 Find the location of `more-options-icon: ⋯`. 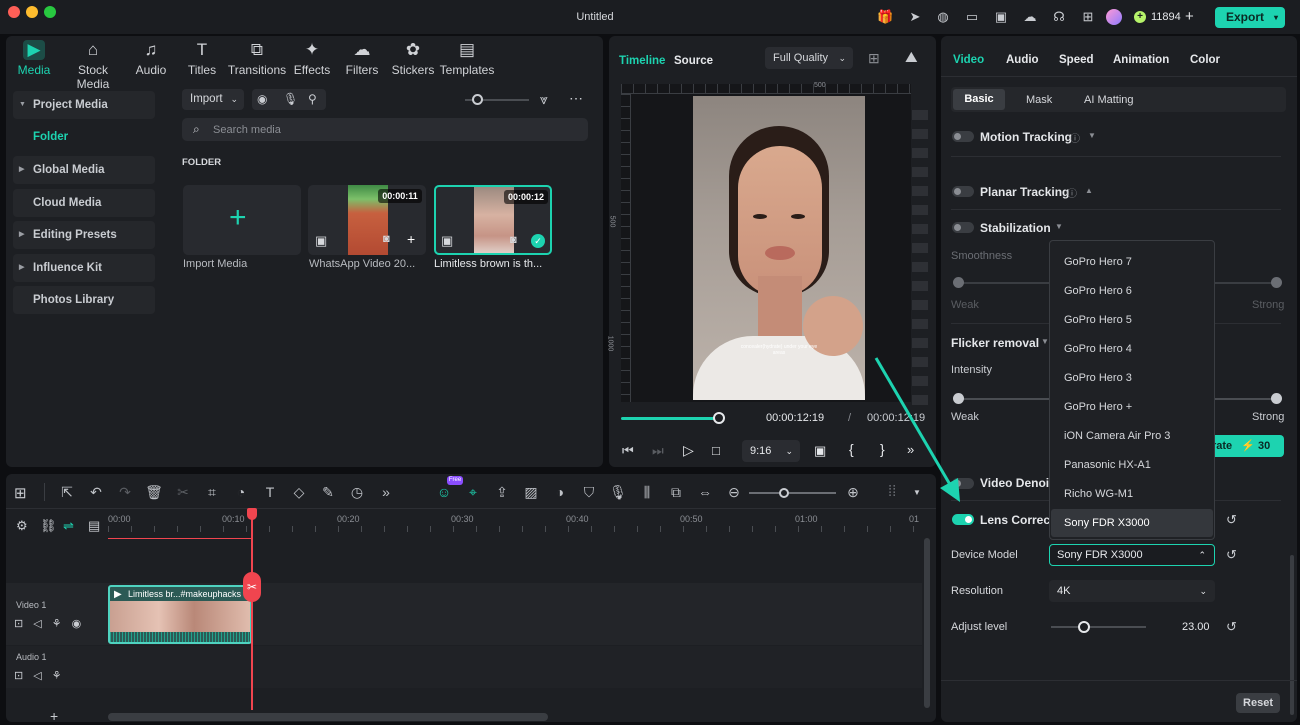

more-options-icon: ⋯ is located at coordinates (576, 98).